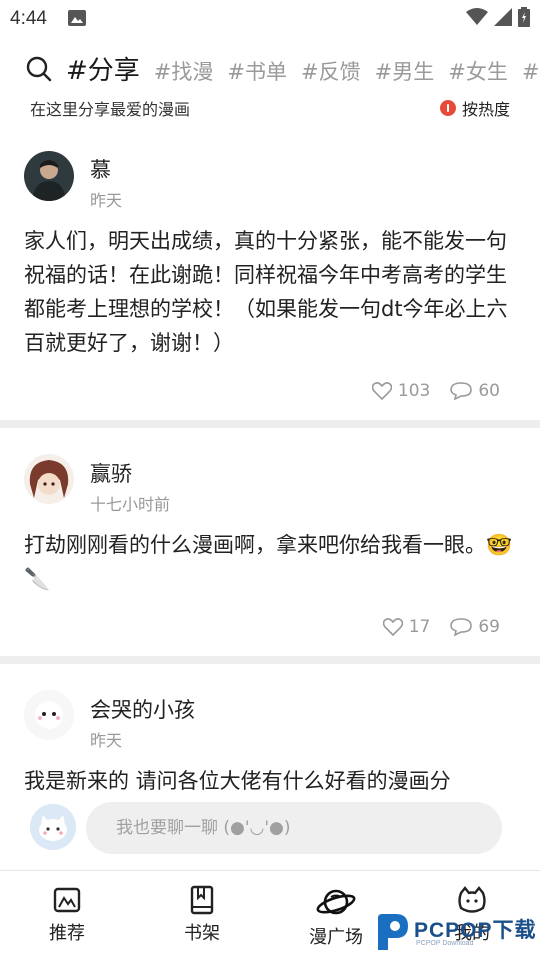 This screenshot has width=540, height=960. What do you see at coordinates (202, 900) in the screenshot?
I see `bookshelf-icon` at bounding box center [202, 900].